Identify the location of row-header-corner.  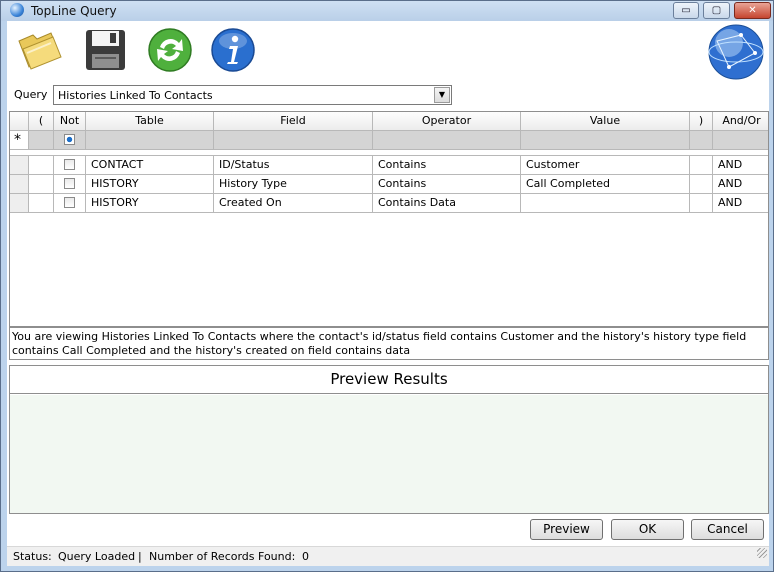
(19, 121).